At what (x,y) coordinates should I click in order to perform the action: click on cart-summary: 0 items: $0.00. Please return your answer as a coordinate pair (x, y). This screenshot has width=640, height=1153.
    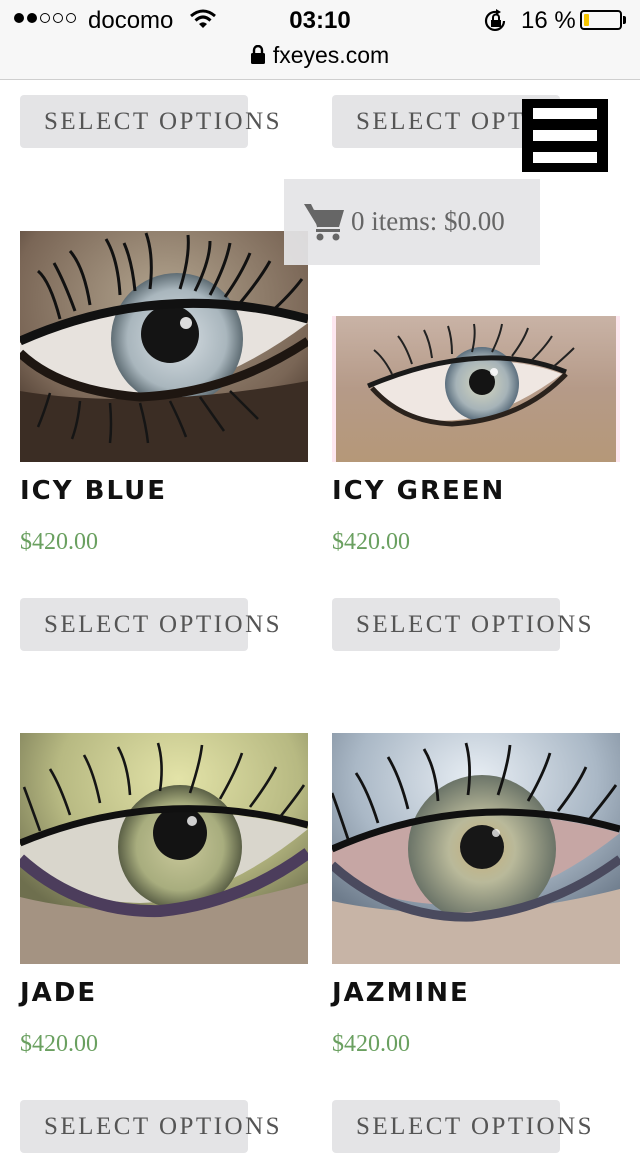
    Looking at the image, I should click on (428, 221).